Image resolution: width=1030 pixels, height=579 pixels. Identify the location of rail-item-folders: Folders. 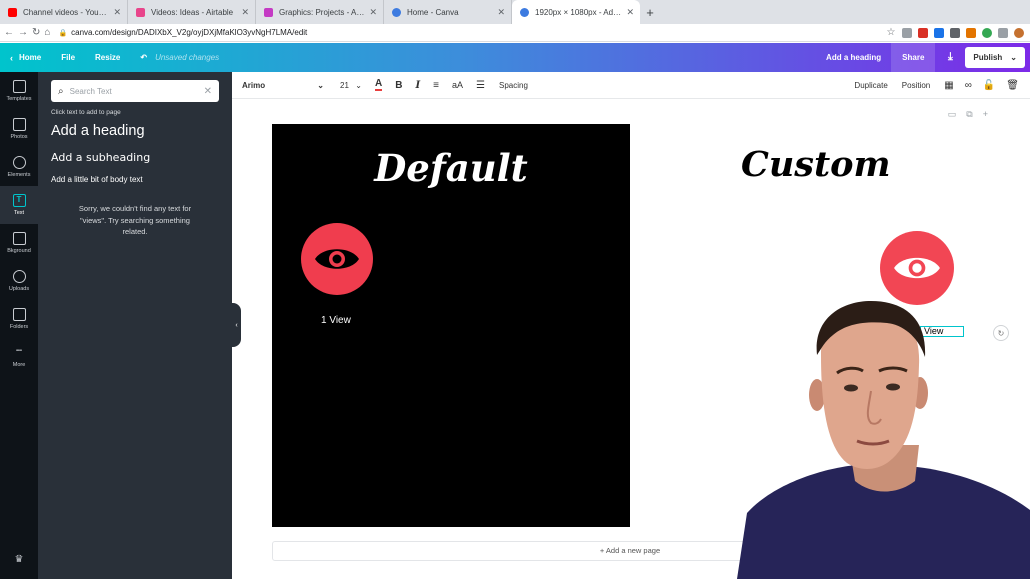
(19, 319).